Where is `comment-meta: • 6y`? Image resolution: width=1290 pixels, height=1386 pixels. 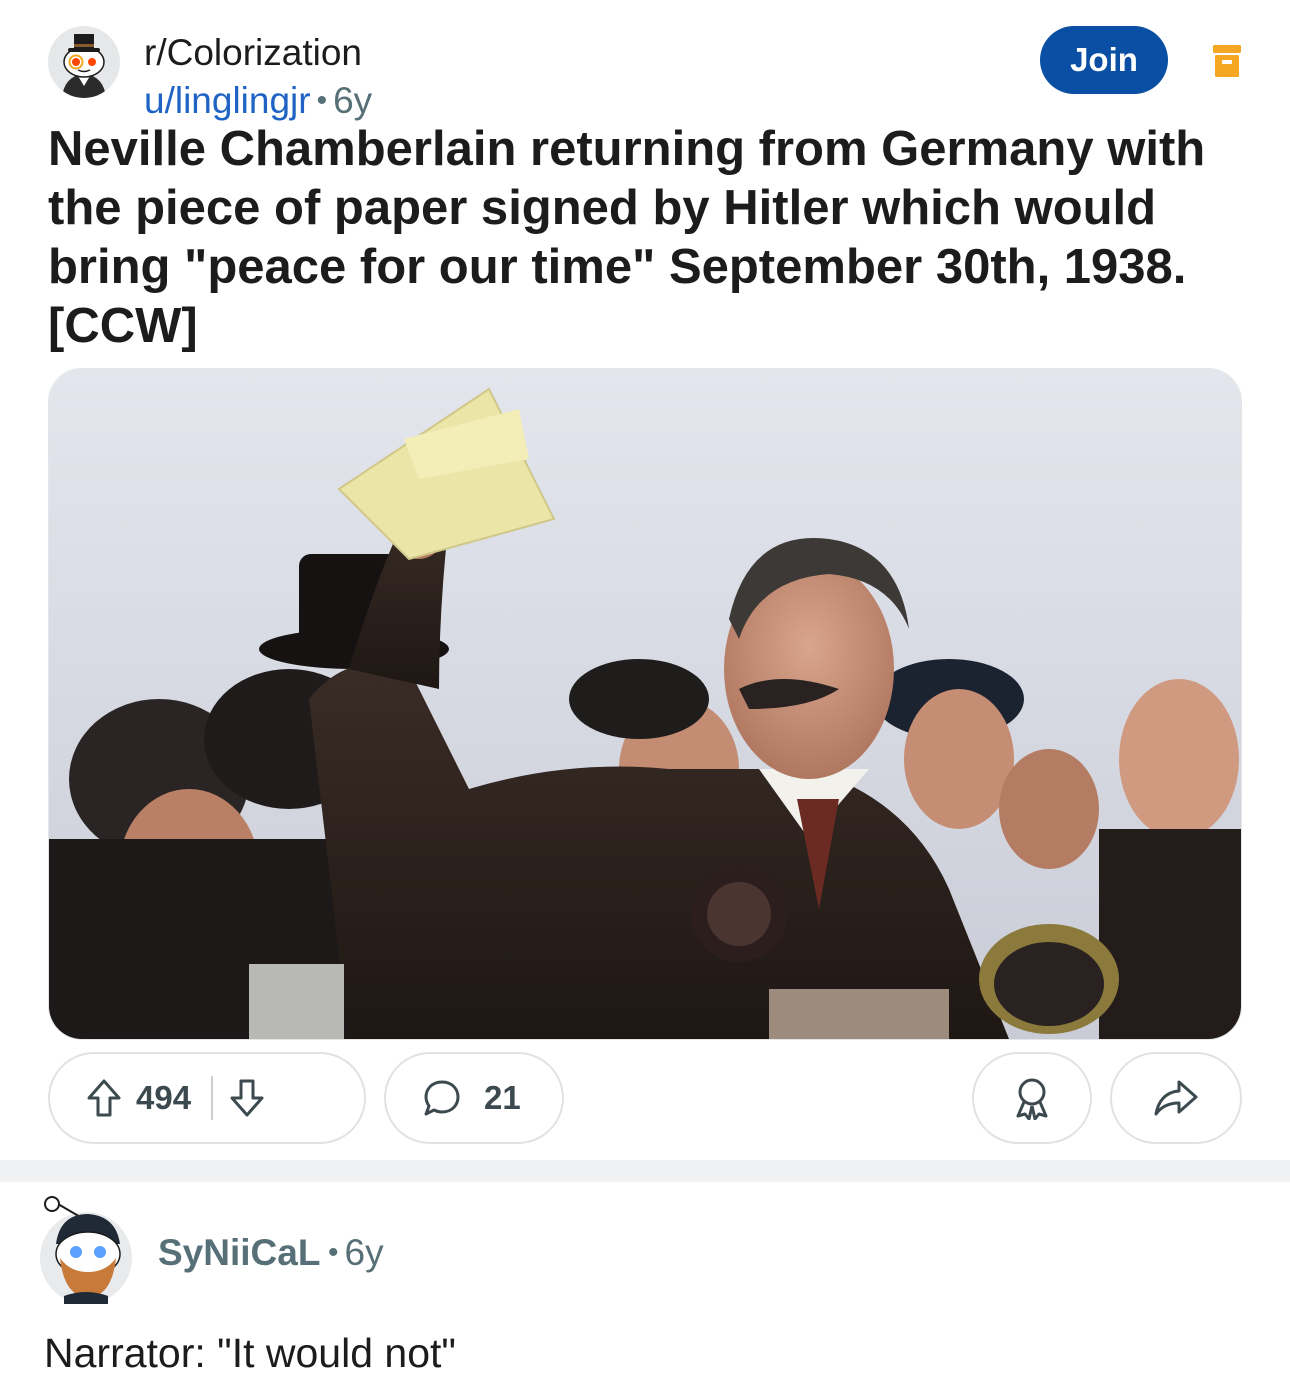 comment-meta: • 6y is located at coordinates (353, 1253).